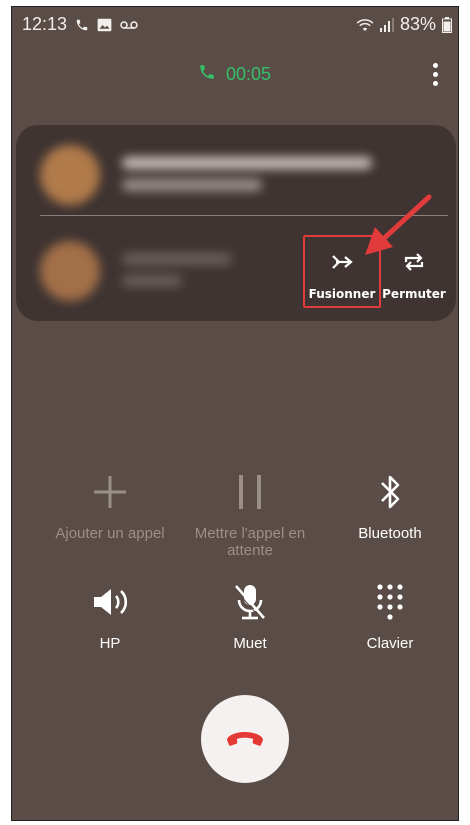 Image resolution: width=470 pixels, height=825 pixels. I want to click on speaker-label: HP, so click(110, 643).